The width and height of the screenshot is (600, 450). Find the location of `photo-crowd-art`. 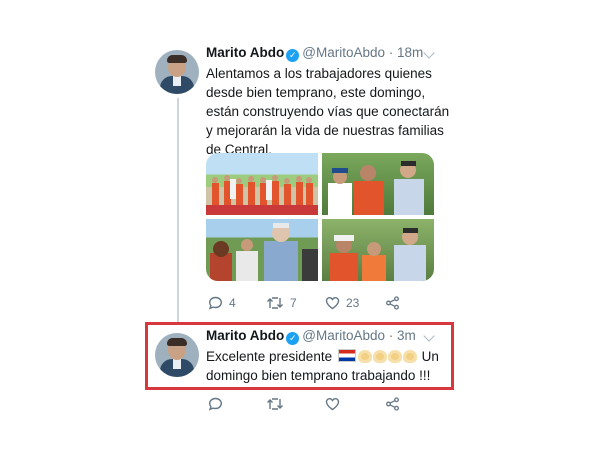

photo-crowd-art is located at coordinates (264, 252).